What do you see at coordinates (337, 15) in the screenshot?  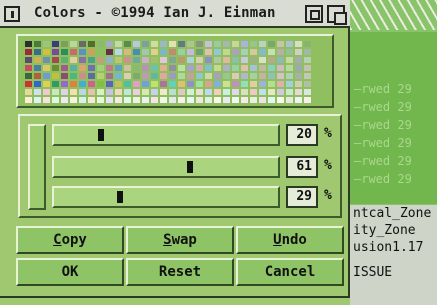 I see `depth-gadget-icon` at bounding box center [337, 15].